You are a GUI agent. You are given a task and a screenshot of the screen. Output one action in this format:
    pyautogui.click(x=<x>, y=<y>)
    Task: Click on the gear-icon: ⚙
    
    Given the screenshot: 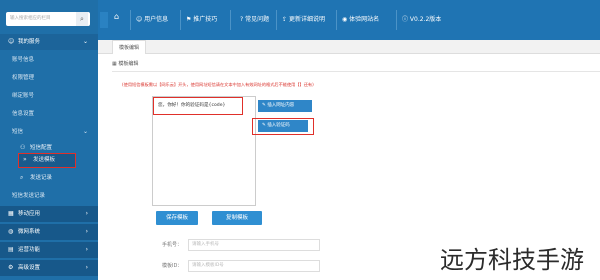 What is the action you would take?
    pyautogui.click(x=11, y=267)
    